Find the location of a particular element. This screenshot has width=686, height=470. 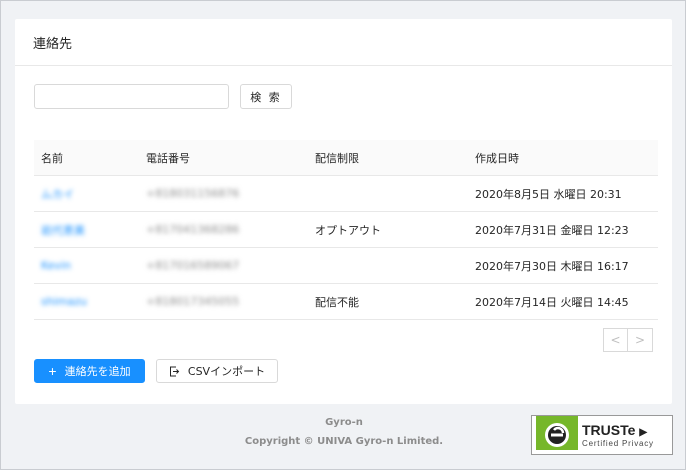

pagination-next-button: > is located at coordinates (640, 340).